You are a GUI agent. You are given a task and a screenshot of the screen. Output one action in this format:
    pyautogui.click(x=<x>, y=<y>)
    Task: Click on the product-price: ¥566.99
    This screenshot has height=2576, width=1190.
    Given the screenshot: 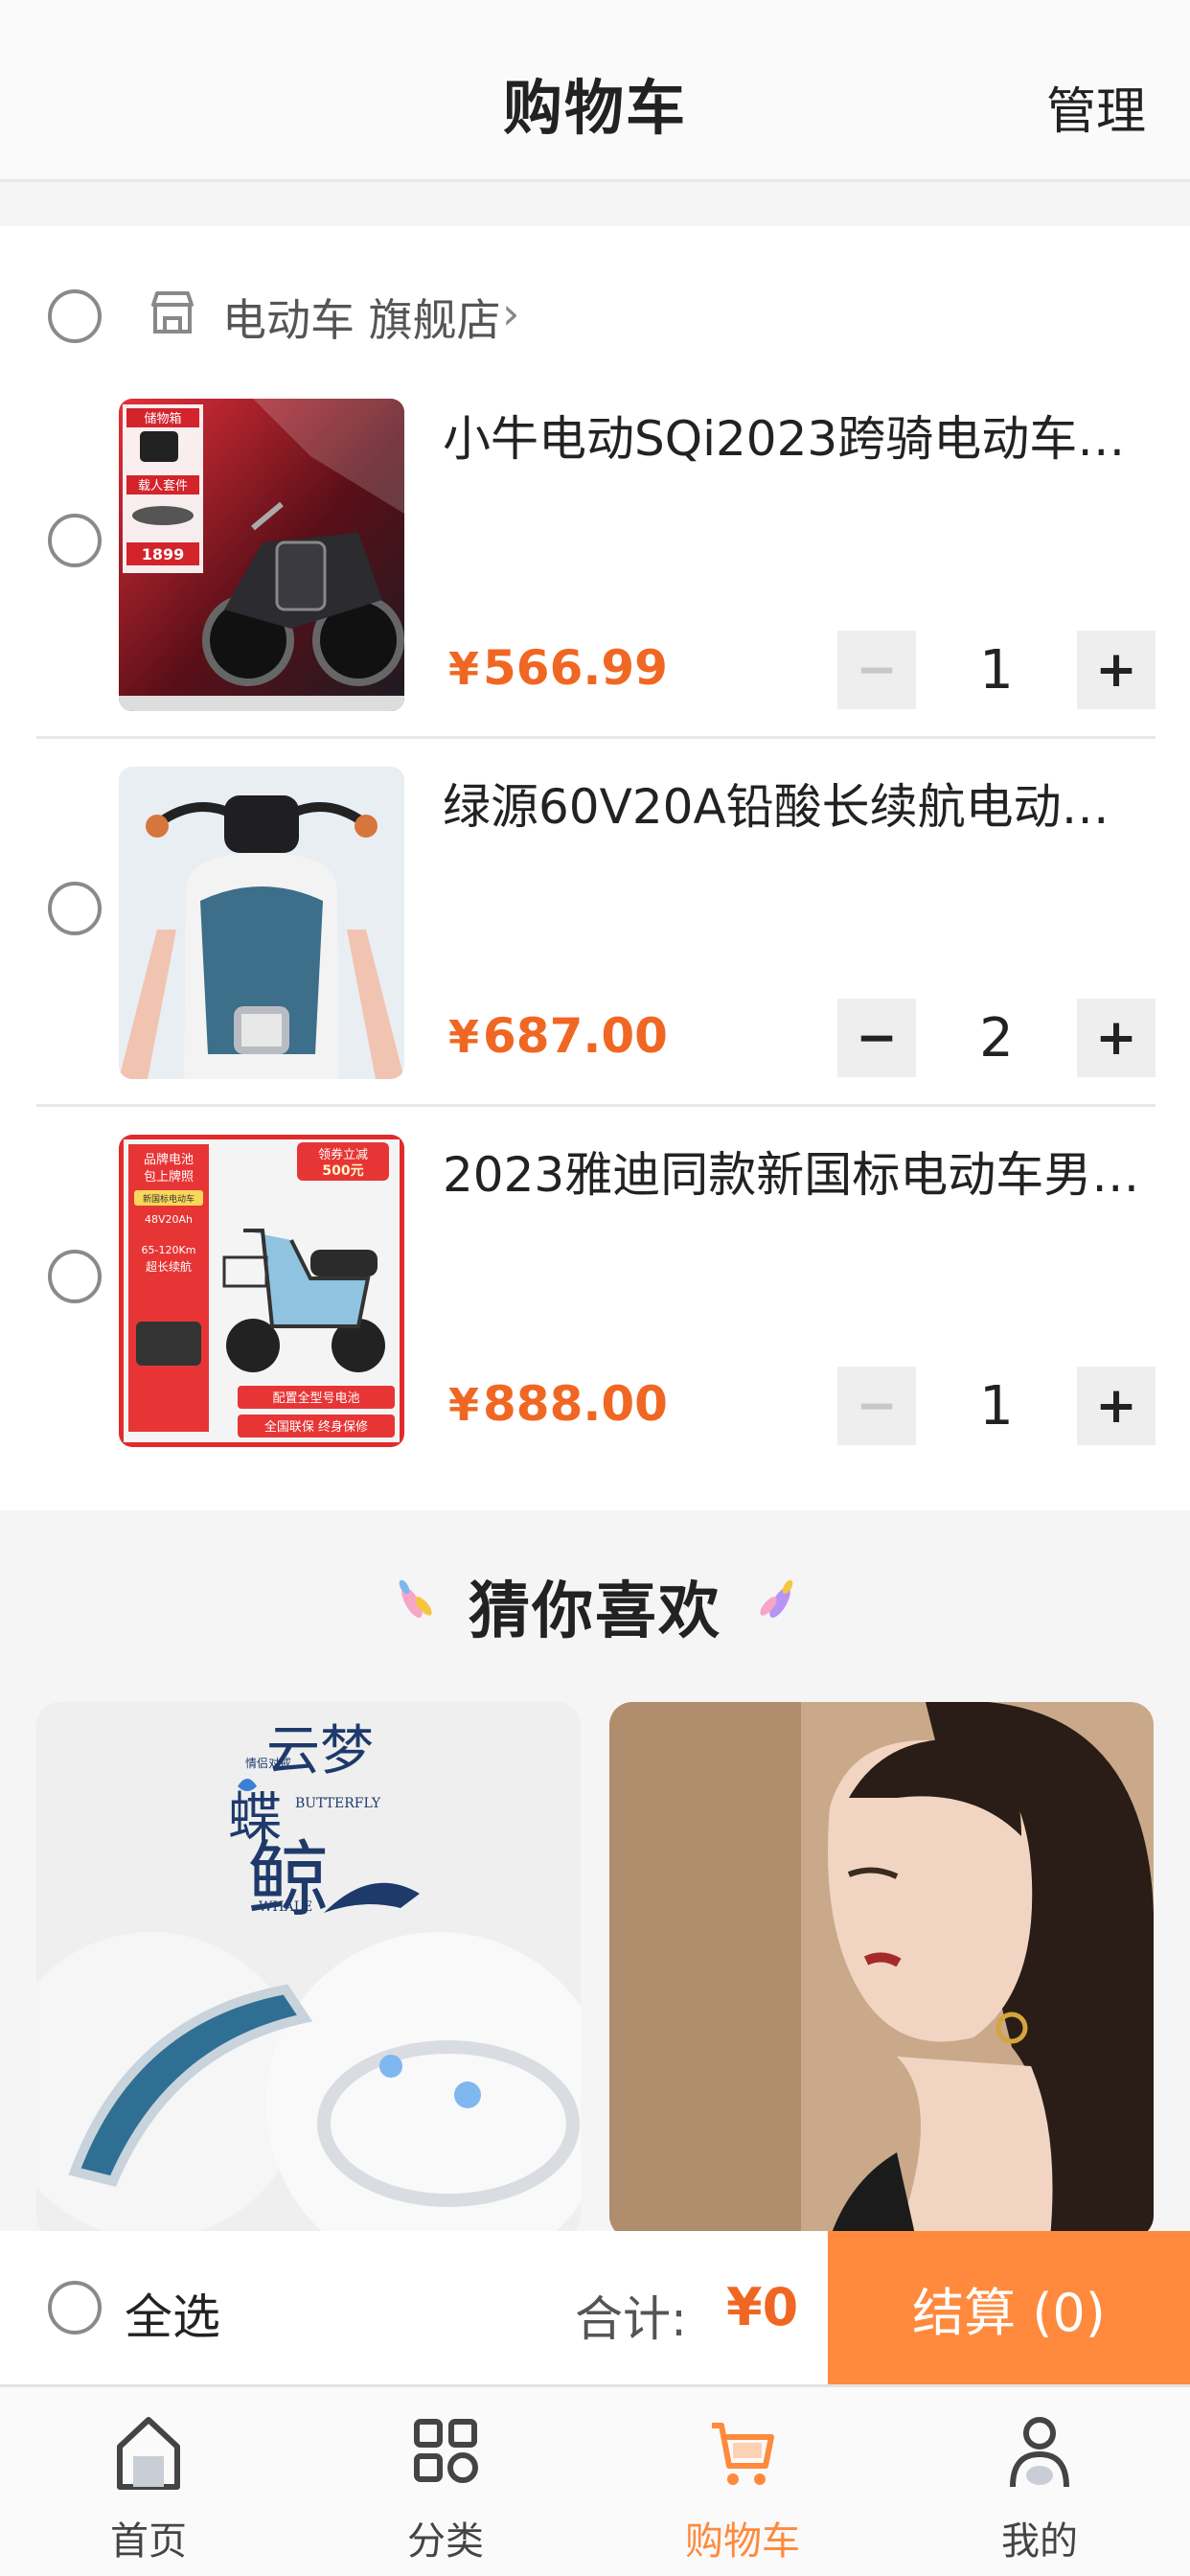 What is the action you would take?
    pyautogui.click(x=558, y=668)
    